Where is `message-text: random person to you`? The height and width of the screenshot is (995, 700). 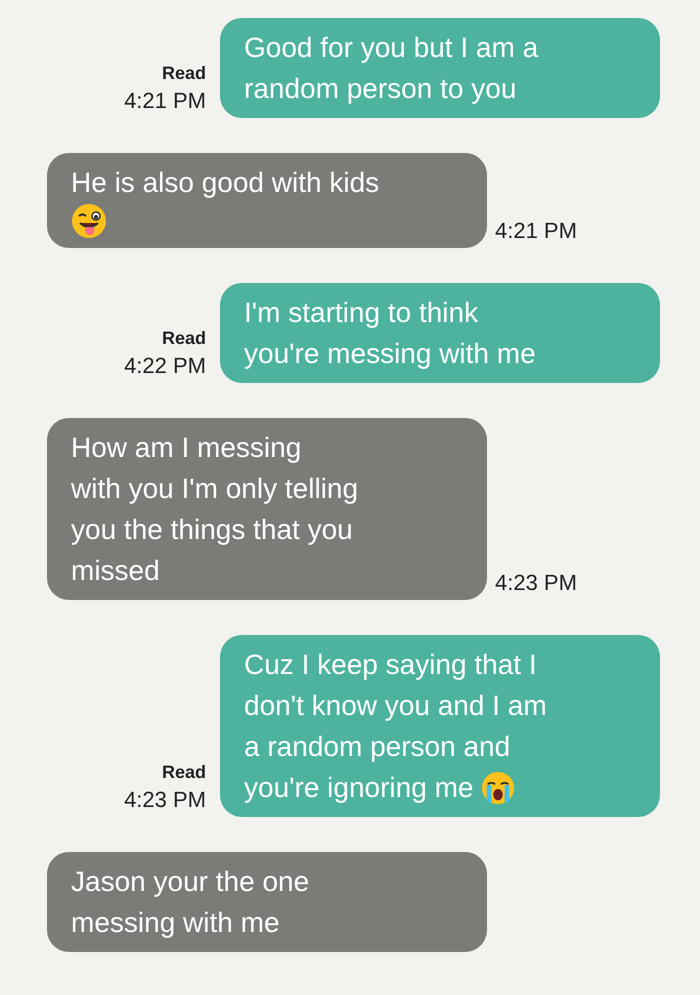 message-text: random person to you is located at coordinates (380, 89).